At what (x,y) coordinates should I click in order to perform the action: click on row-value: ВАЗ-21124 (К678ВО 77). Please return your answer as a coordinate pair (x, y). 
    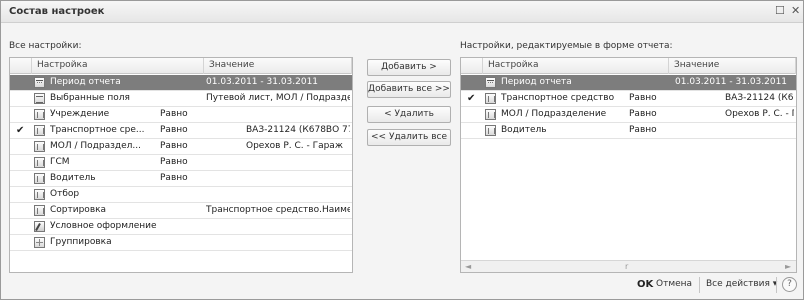
    Looking at the image, I should click on (298, 131).